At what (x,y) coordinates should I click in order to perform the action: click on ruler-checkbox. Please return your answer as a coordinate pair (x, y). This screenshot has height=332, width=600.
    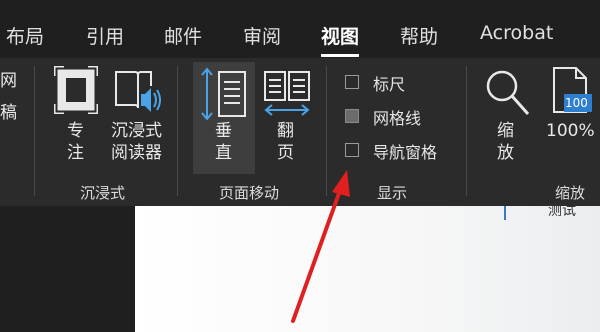
    Looking at the image, I should click on (352, 82).